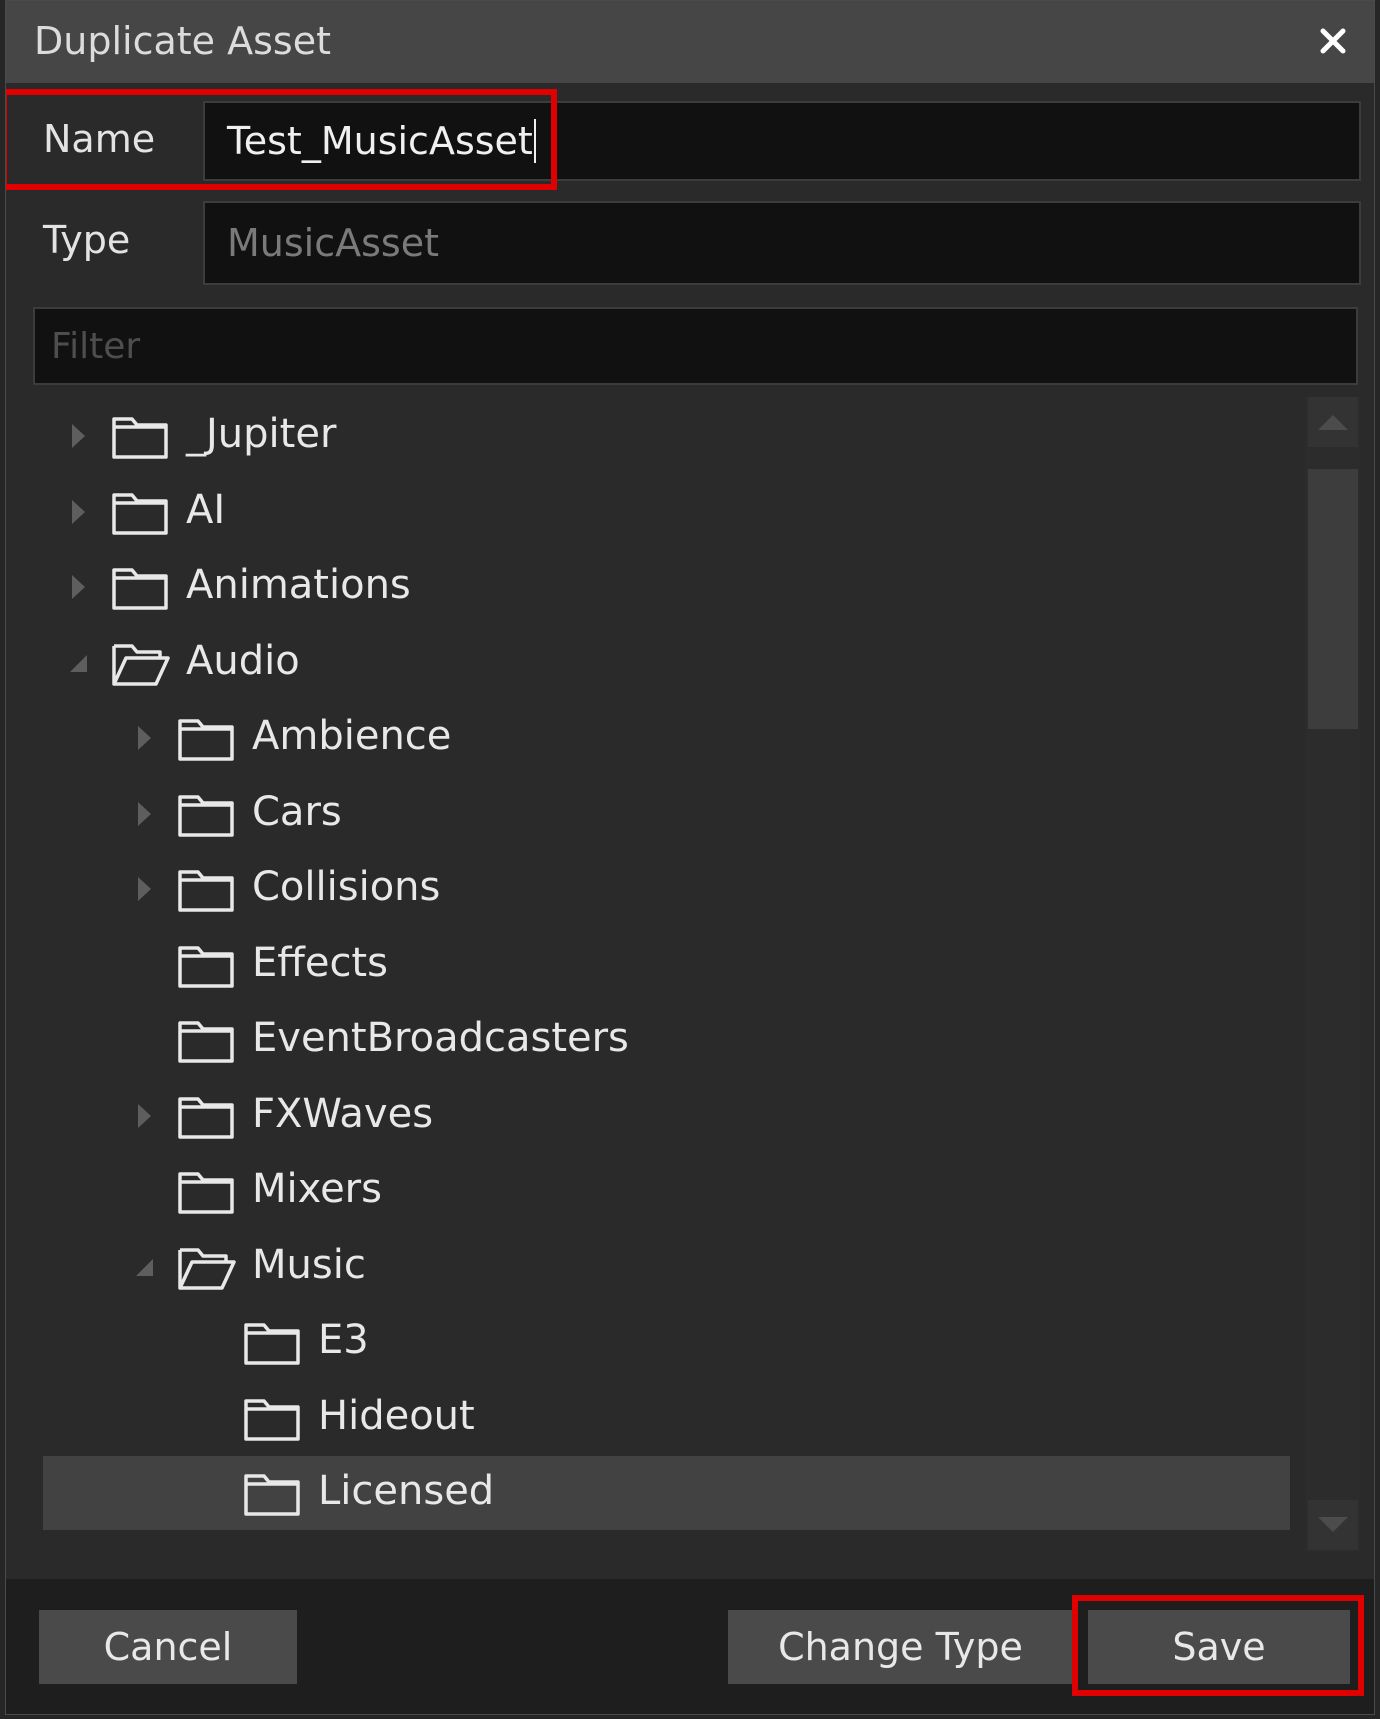  Describe the element at coordinates (297, 812) in the screenshot. I see `tree-item-label: Cars` at that location.